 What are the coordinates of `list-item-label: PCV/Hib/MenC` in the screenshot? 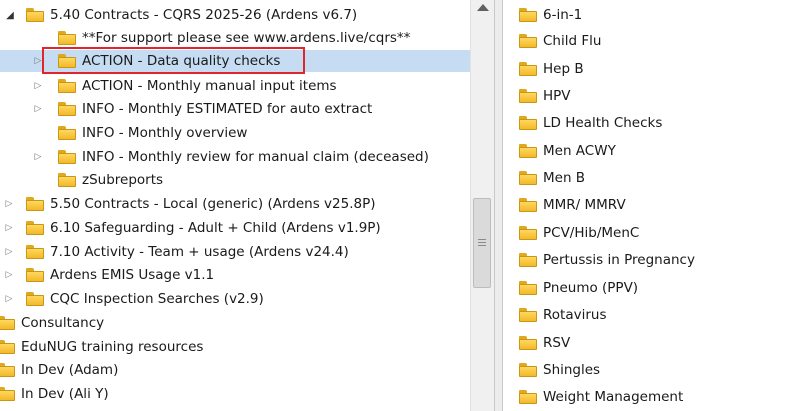 It's located at (591, 233).